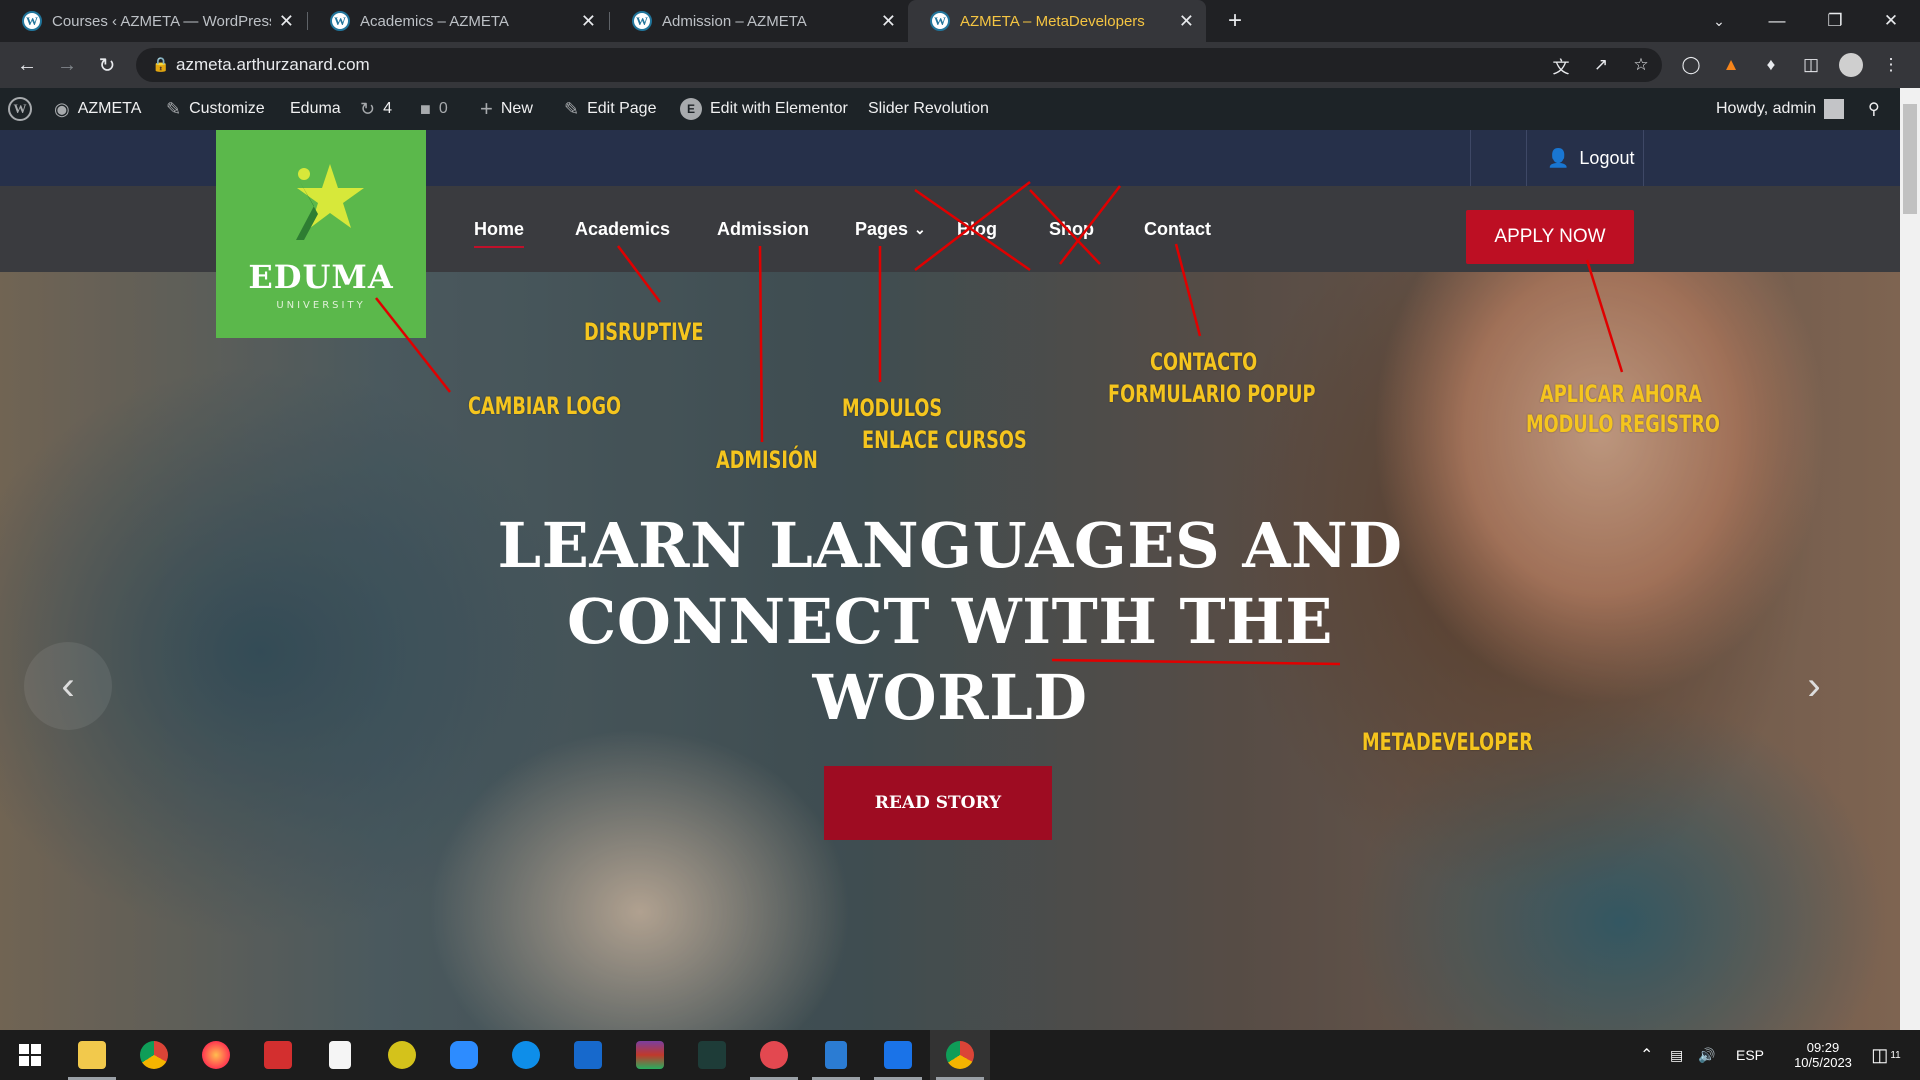 The width and height of the screenshot is (1920, 1080). I want to click on wp-edit-page: ✎ Edit Page, so click(610, 109).